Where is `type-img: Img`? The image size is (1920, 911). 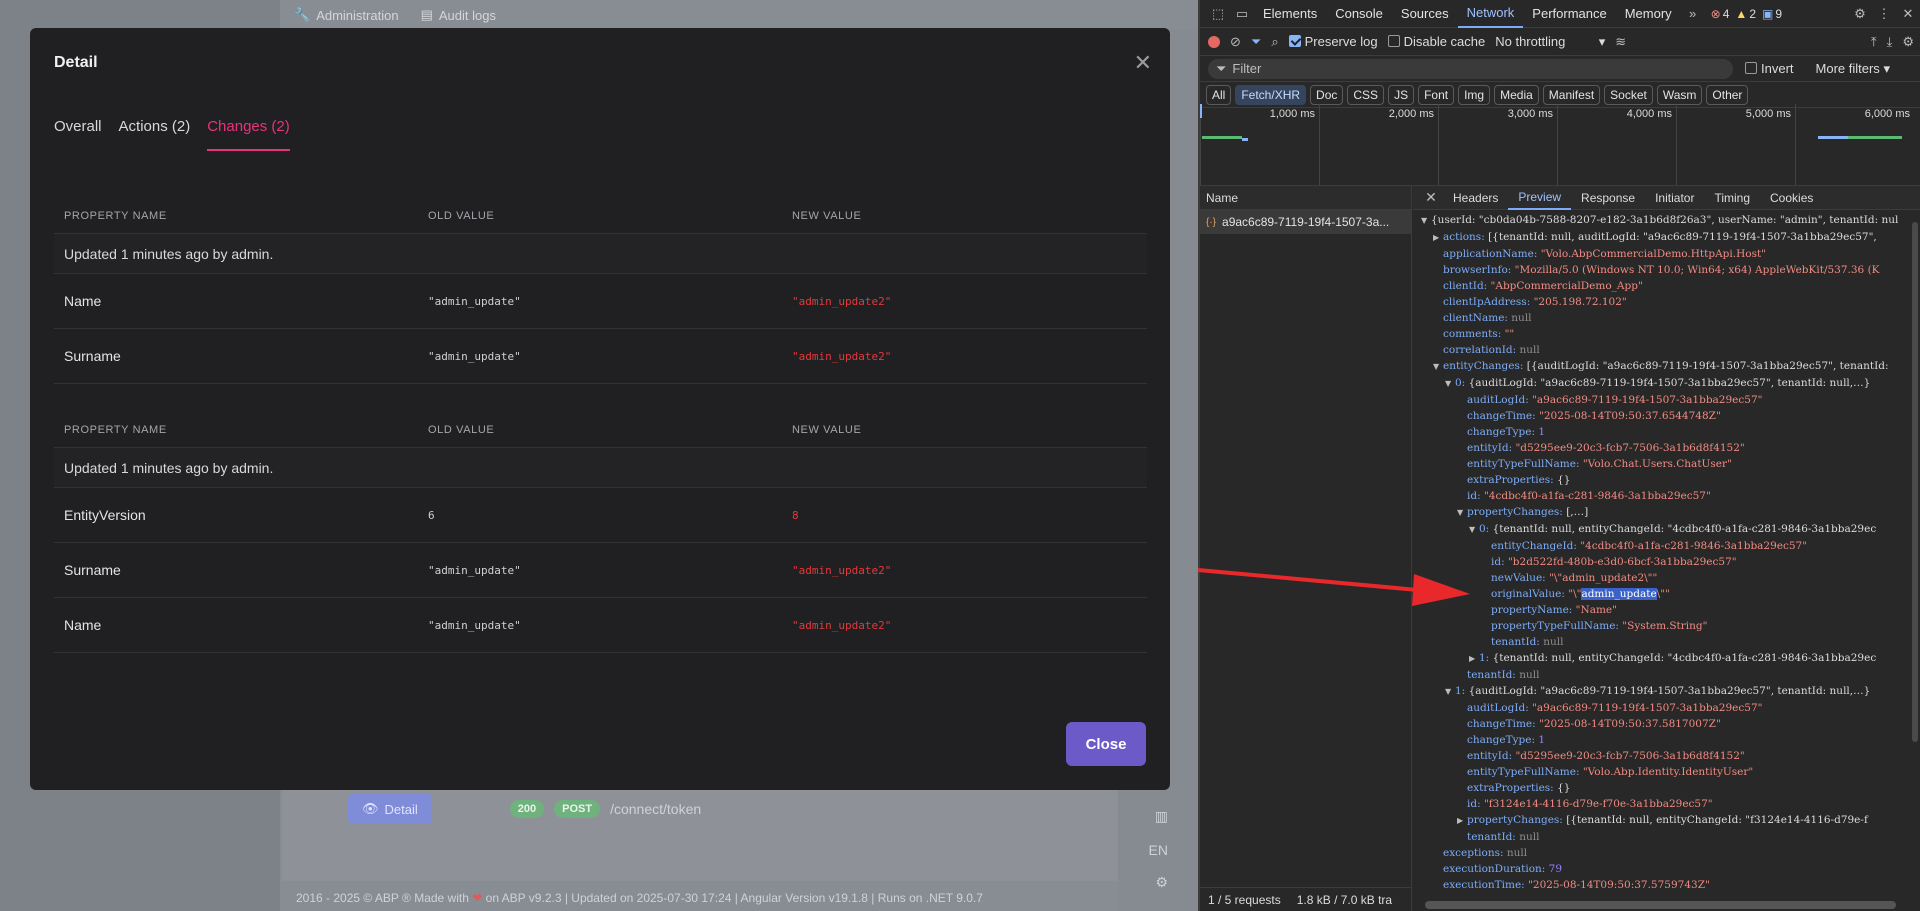 type-img: Img is located at coordinates (1474, 94).